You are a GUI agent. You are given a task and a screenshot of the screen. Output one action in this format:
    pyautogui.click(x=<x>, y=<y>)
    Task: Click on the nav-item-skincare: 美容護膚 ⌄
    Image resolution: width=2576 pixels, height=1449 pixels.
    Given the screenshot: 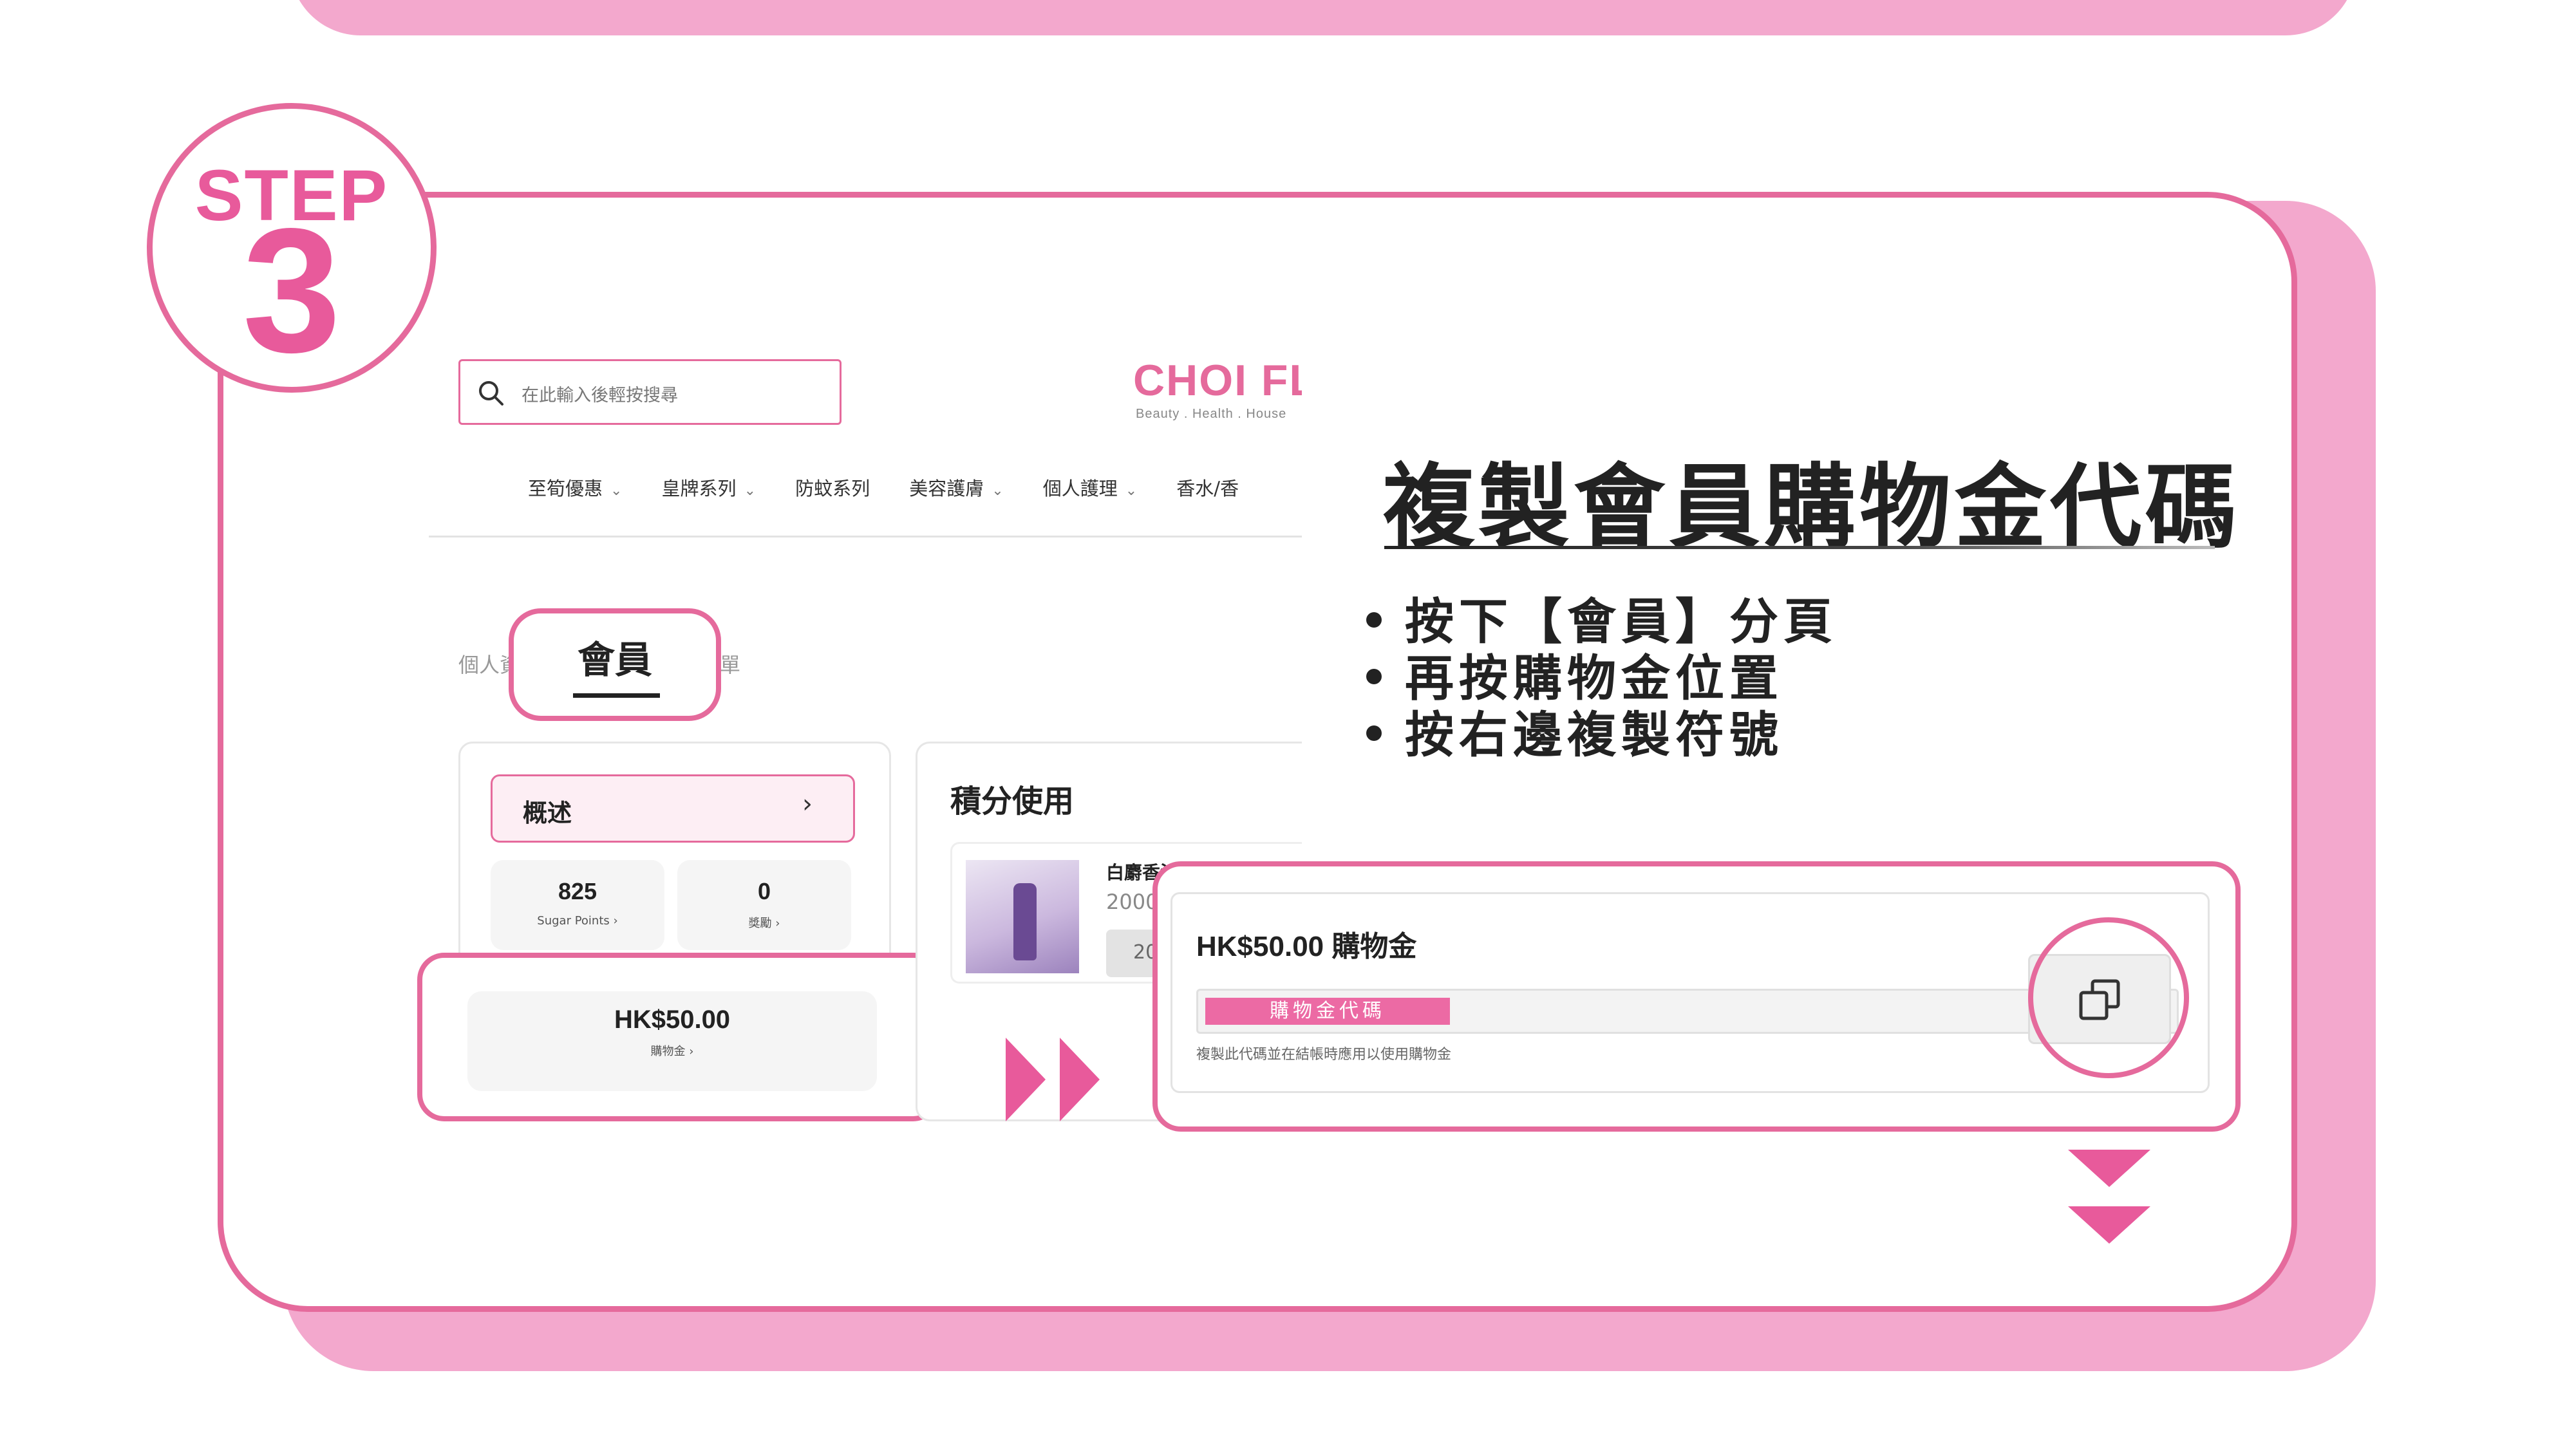 What is the action you would take?
    pyautogui.click(x=956, y=487)
    